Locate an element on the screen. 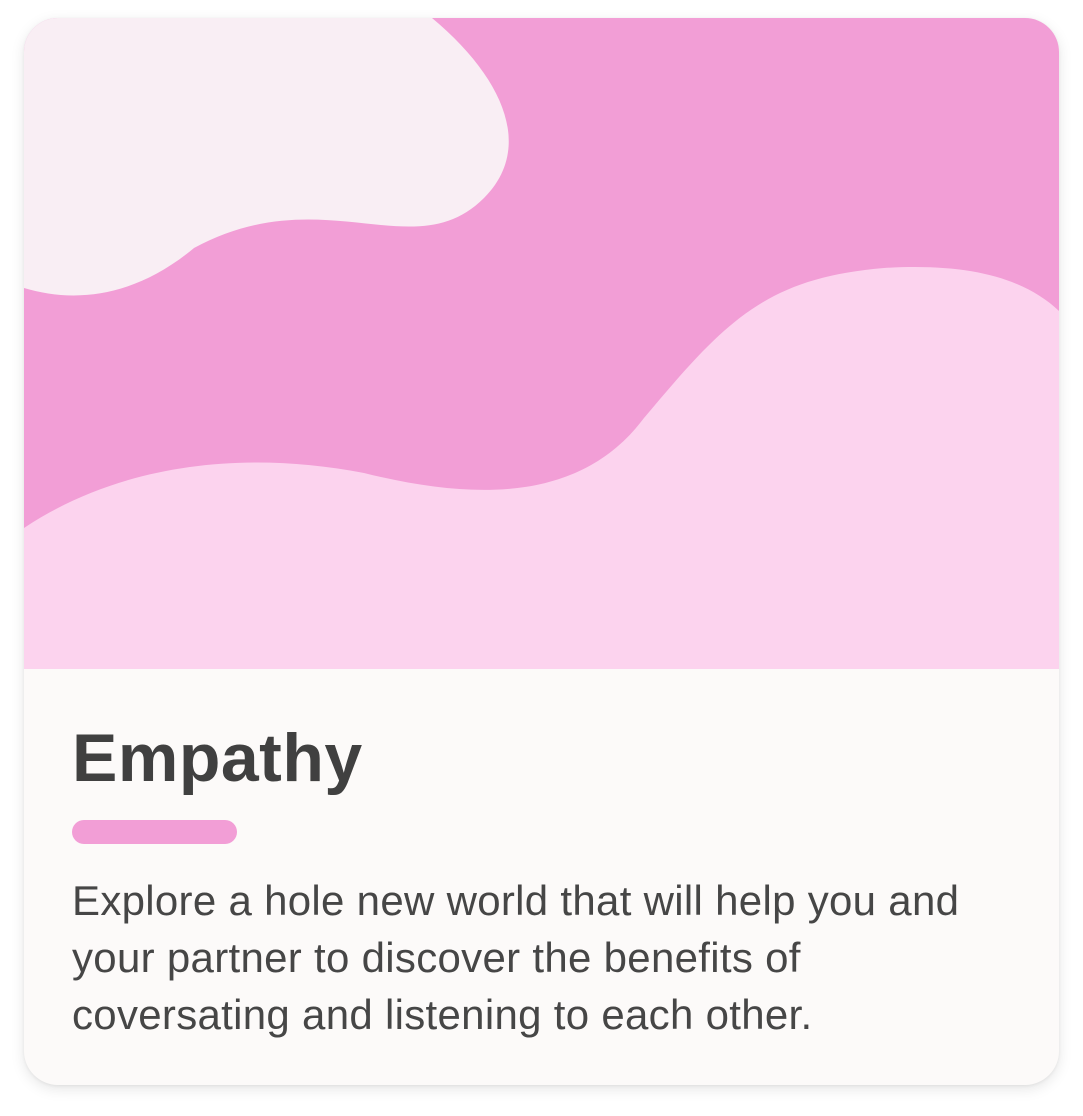 This screenshot has width=1083, height=1116. title-accent-bar is located at coordinates (154, 832).